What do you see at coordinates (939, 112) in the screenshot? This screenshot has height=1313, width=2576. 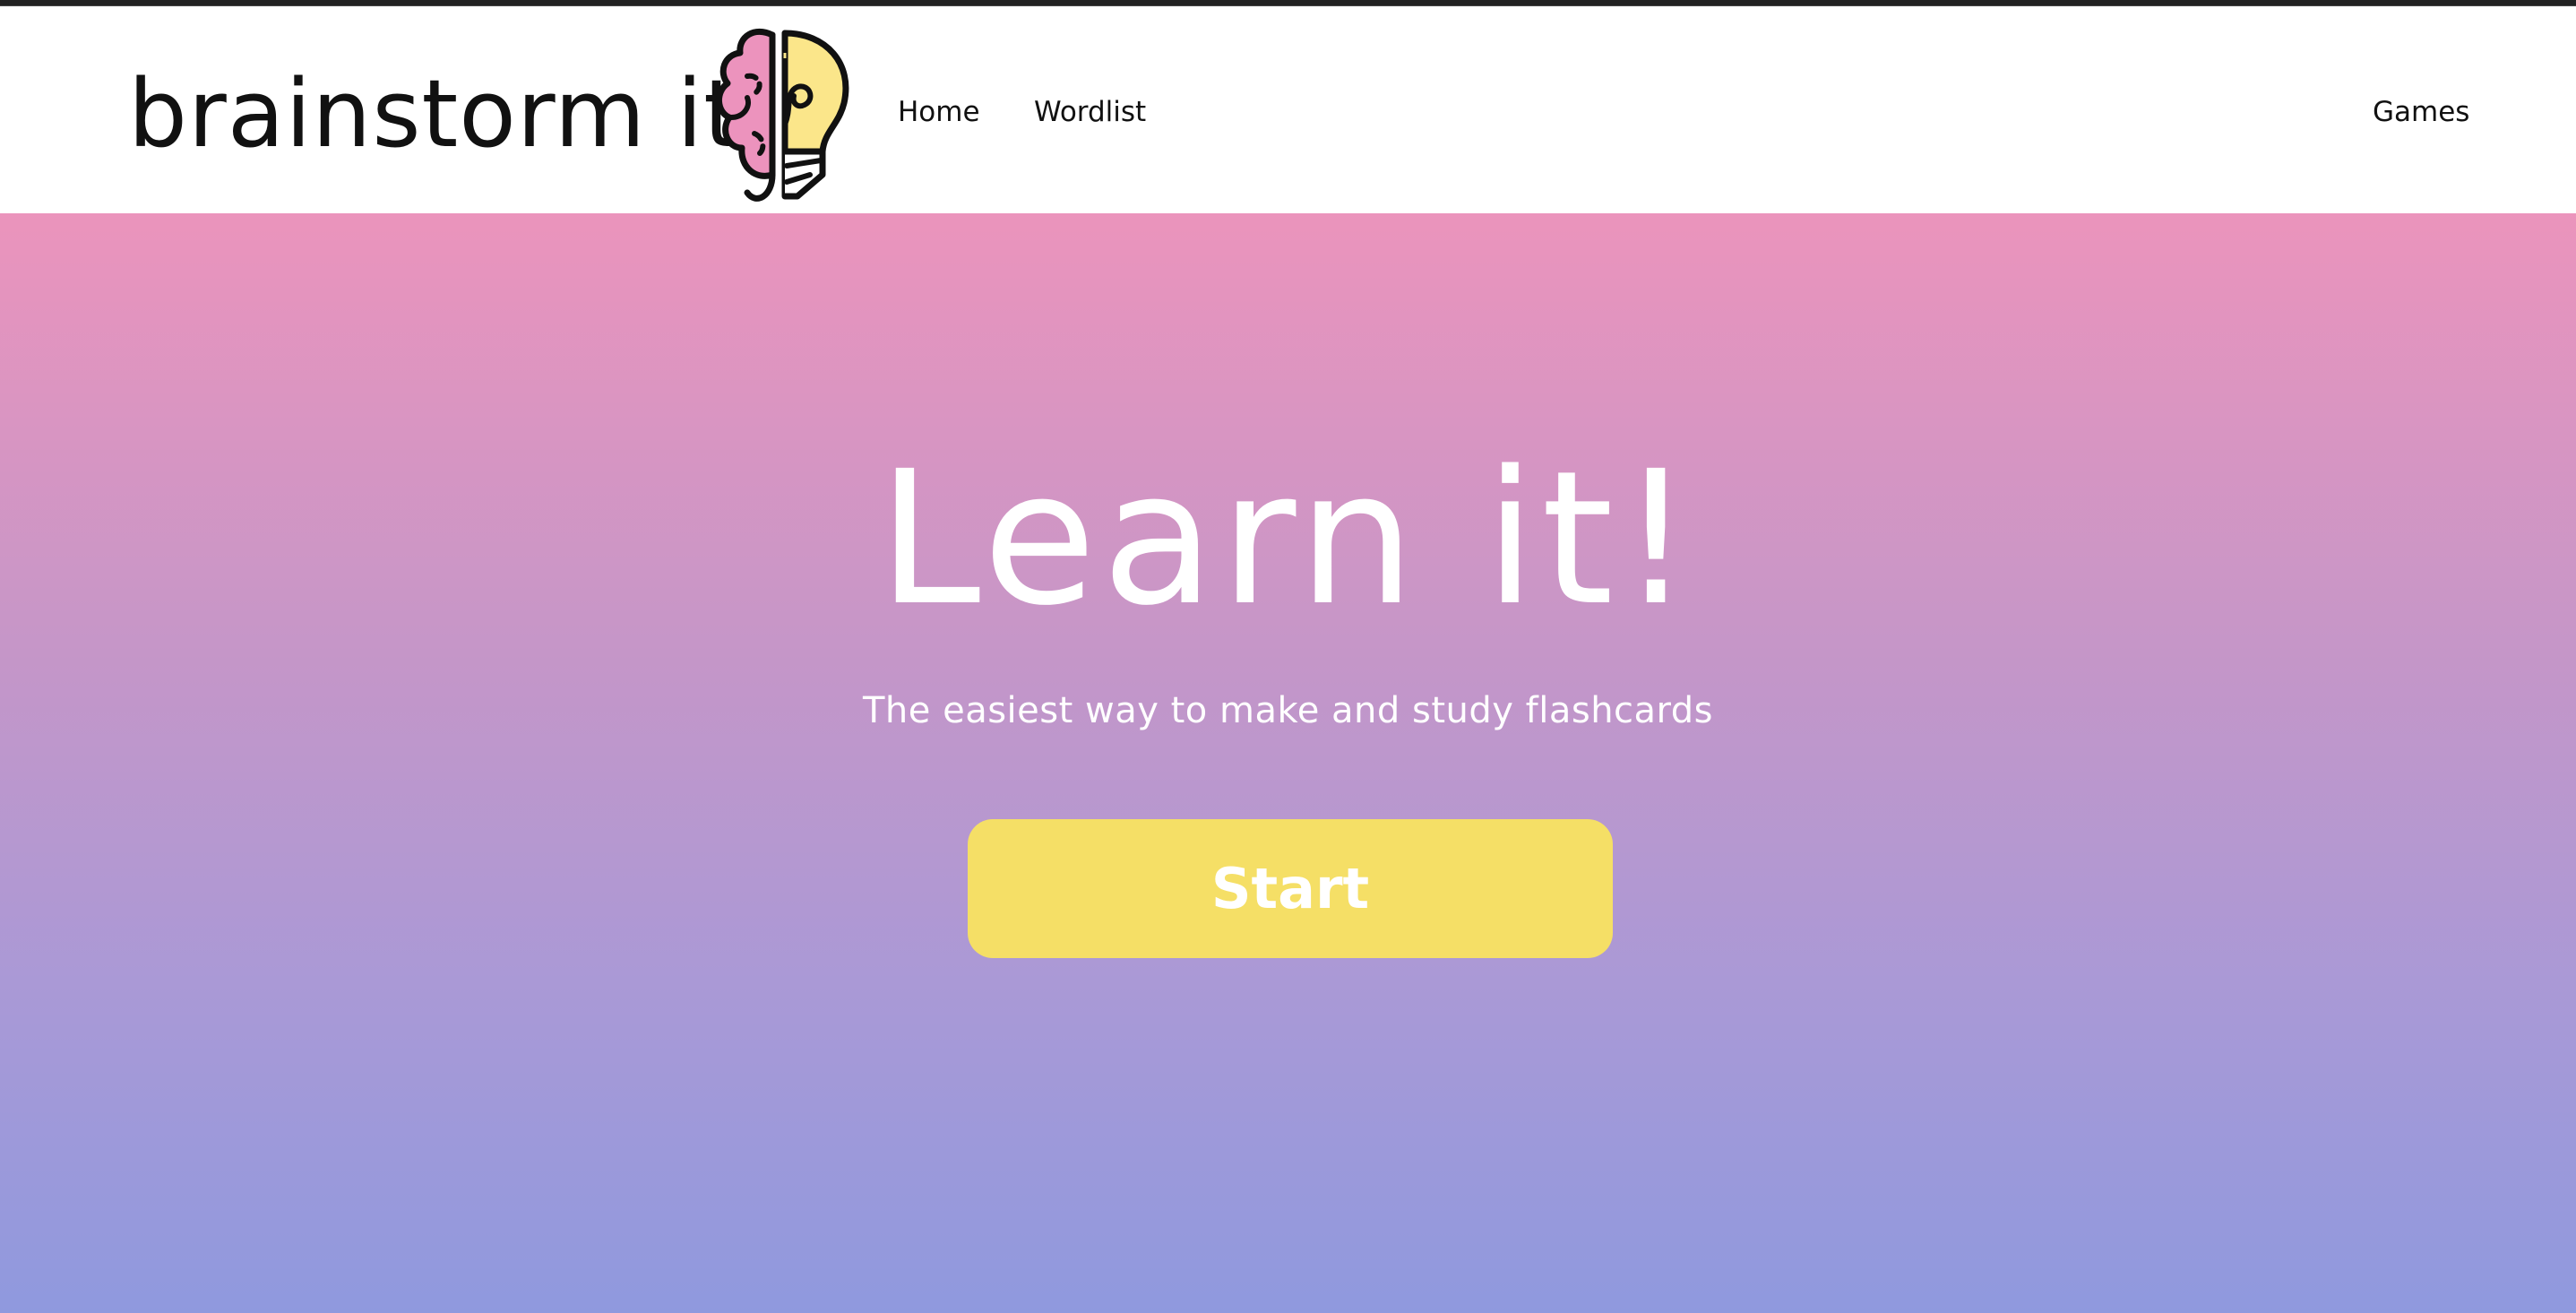 I see `nav-home-link: Home` at bounding box center [939, 112].